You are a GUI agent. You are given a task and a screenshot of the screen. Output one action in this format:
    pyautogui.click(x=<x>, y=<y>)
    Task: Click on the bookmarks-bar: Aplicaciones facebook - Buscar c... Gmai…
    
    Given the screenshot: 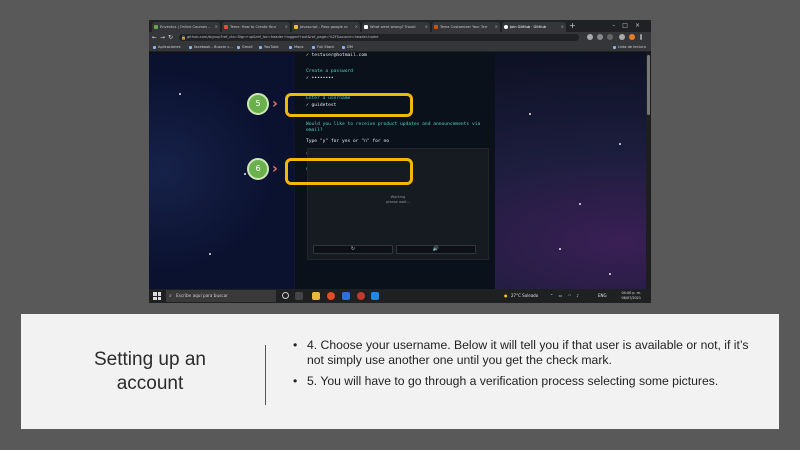 What is the action you would take?
    pyautogui.click(x=400, y=47)
    